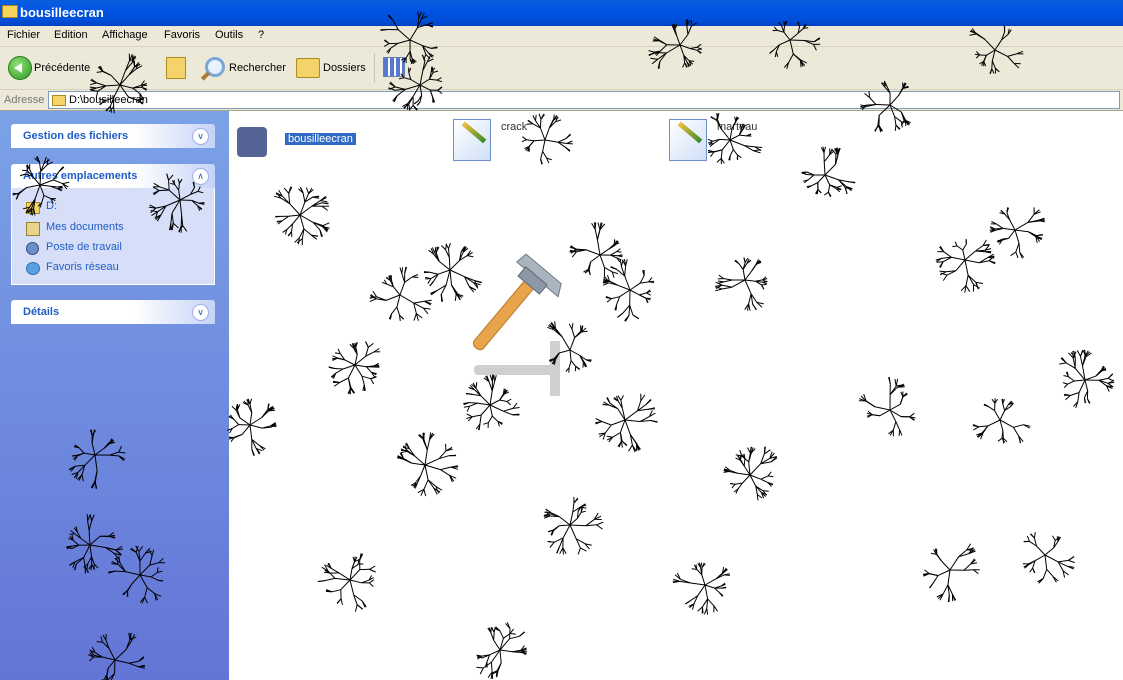  Describe the element at coordinates (374, 68) in the screenshot. I see `toolbar-separator` at that location.